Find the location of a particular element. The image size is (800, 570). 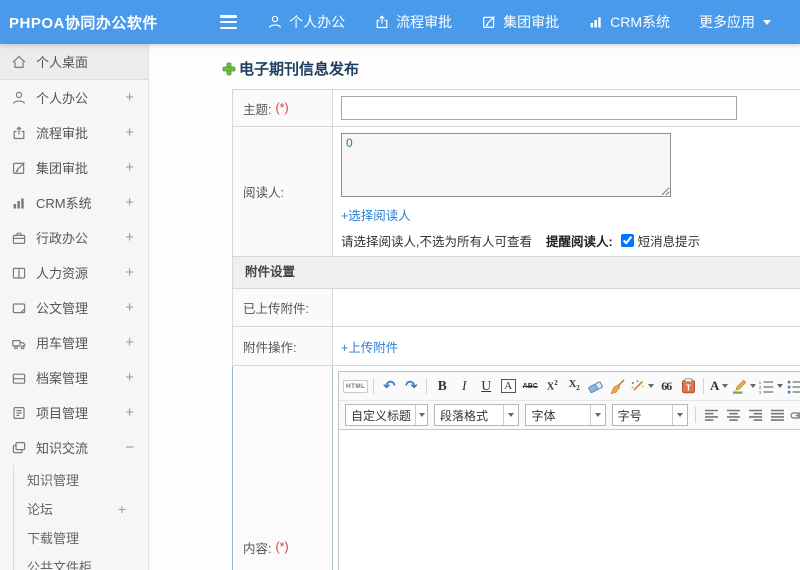

nav-item-label: 集团审批 is located at coordinates (531, 22).